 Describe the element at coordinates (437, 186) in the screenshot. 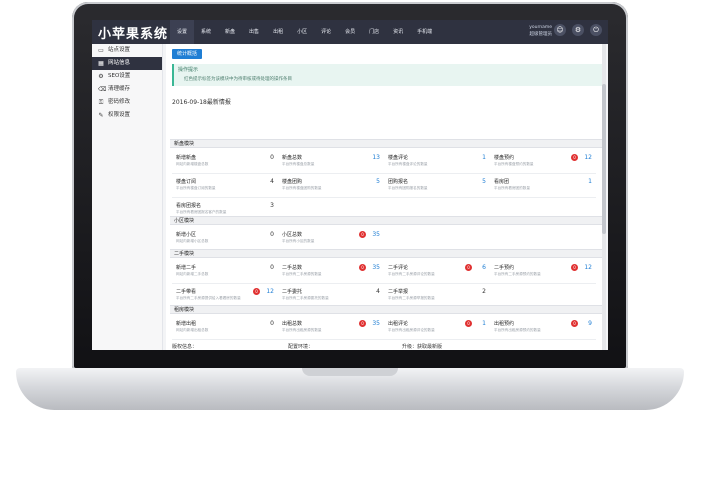

I see `stat-cell: 团购报名 平台所有团购报名的数量 5` at that location.